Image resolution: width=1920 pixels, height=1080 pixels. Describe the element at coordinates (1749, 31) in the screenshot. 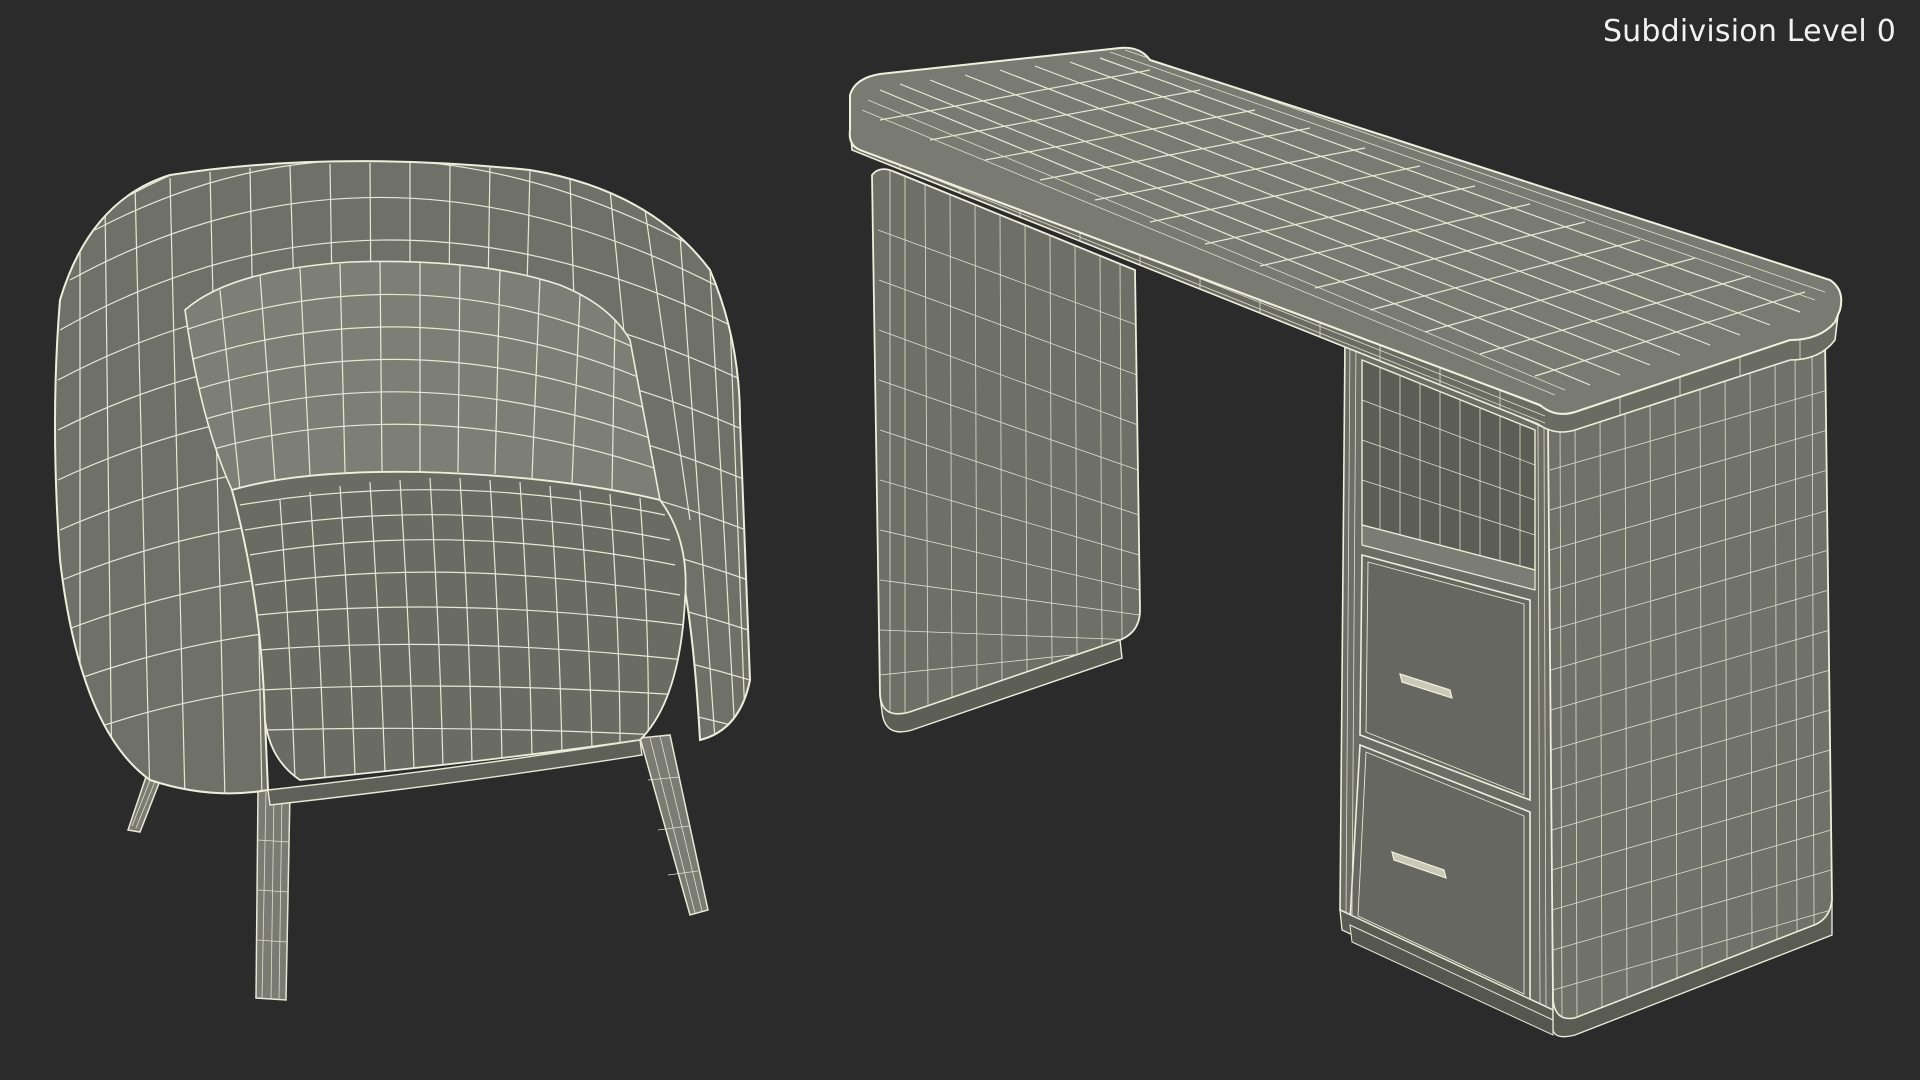

I see `subdivision-level-label: Subdivision Level 0` at that location.